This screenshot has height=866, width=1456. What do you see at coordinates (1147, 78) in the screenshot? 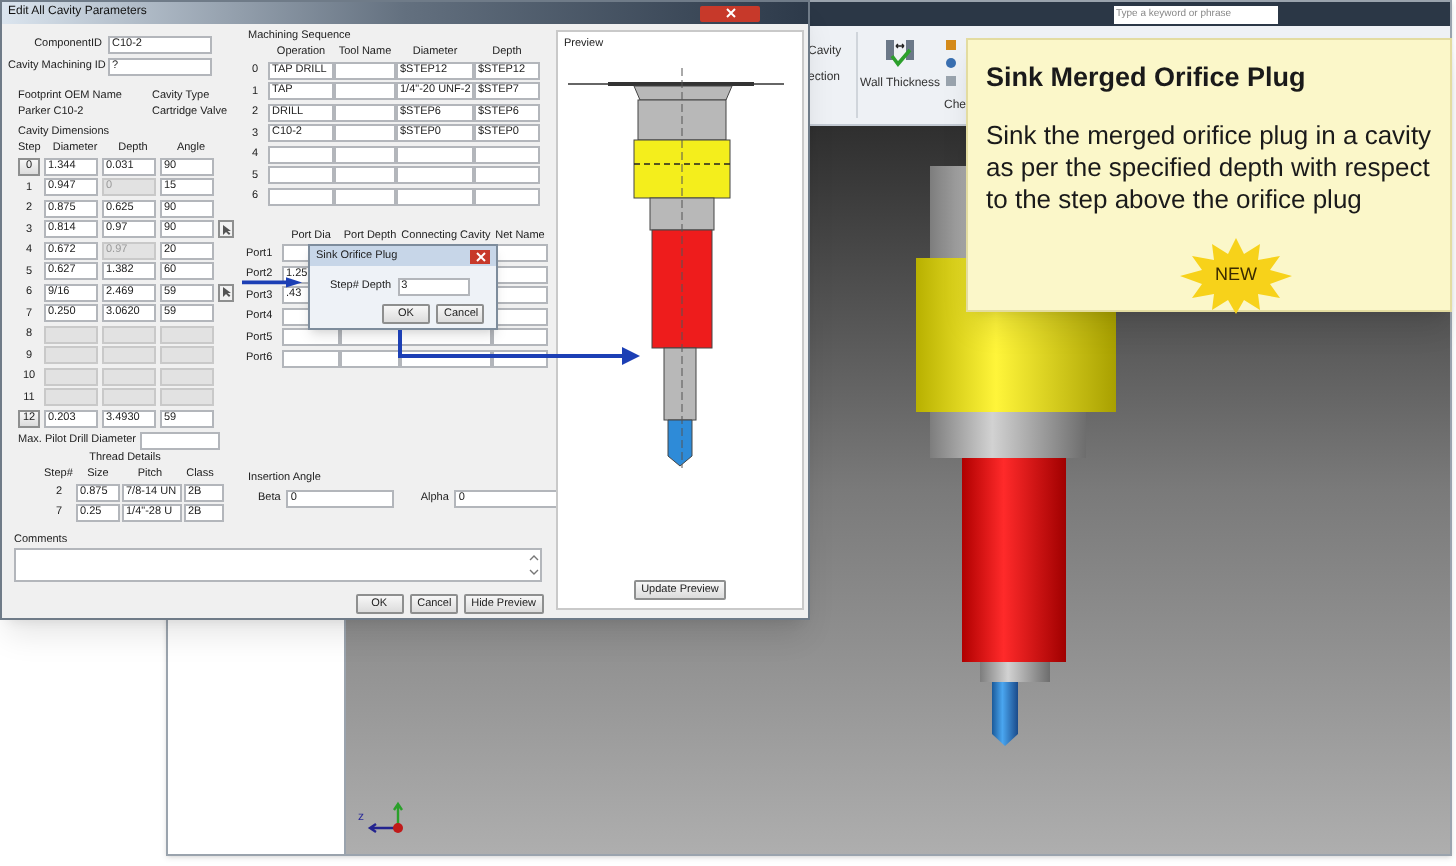
I see `tooltip-title: Sink Merged Orifice Plug` at bounding box center [1147, 78].